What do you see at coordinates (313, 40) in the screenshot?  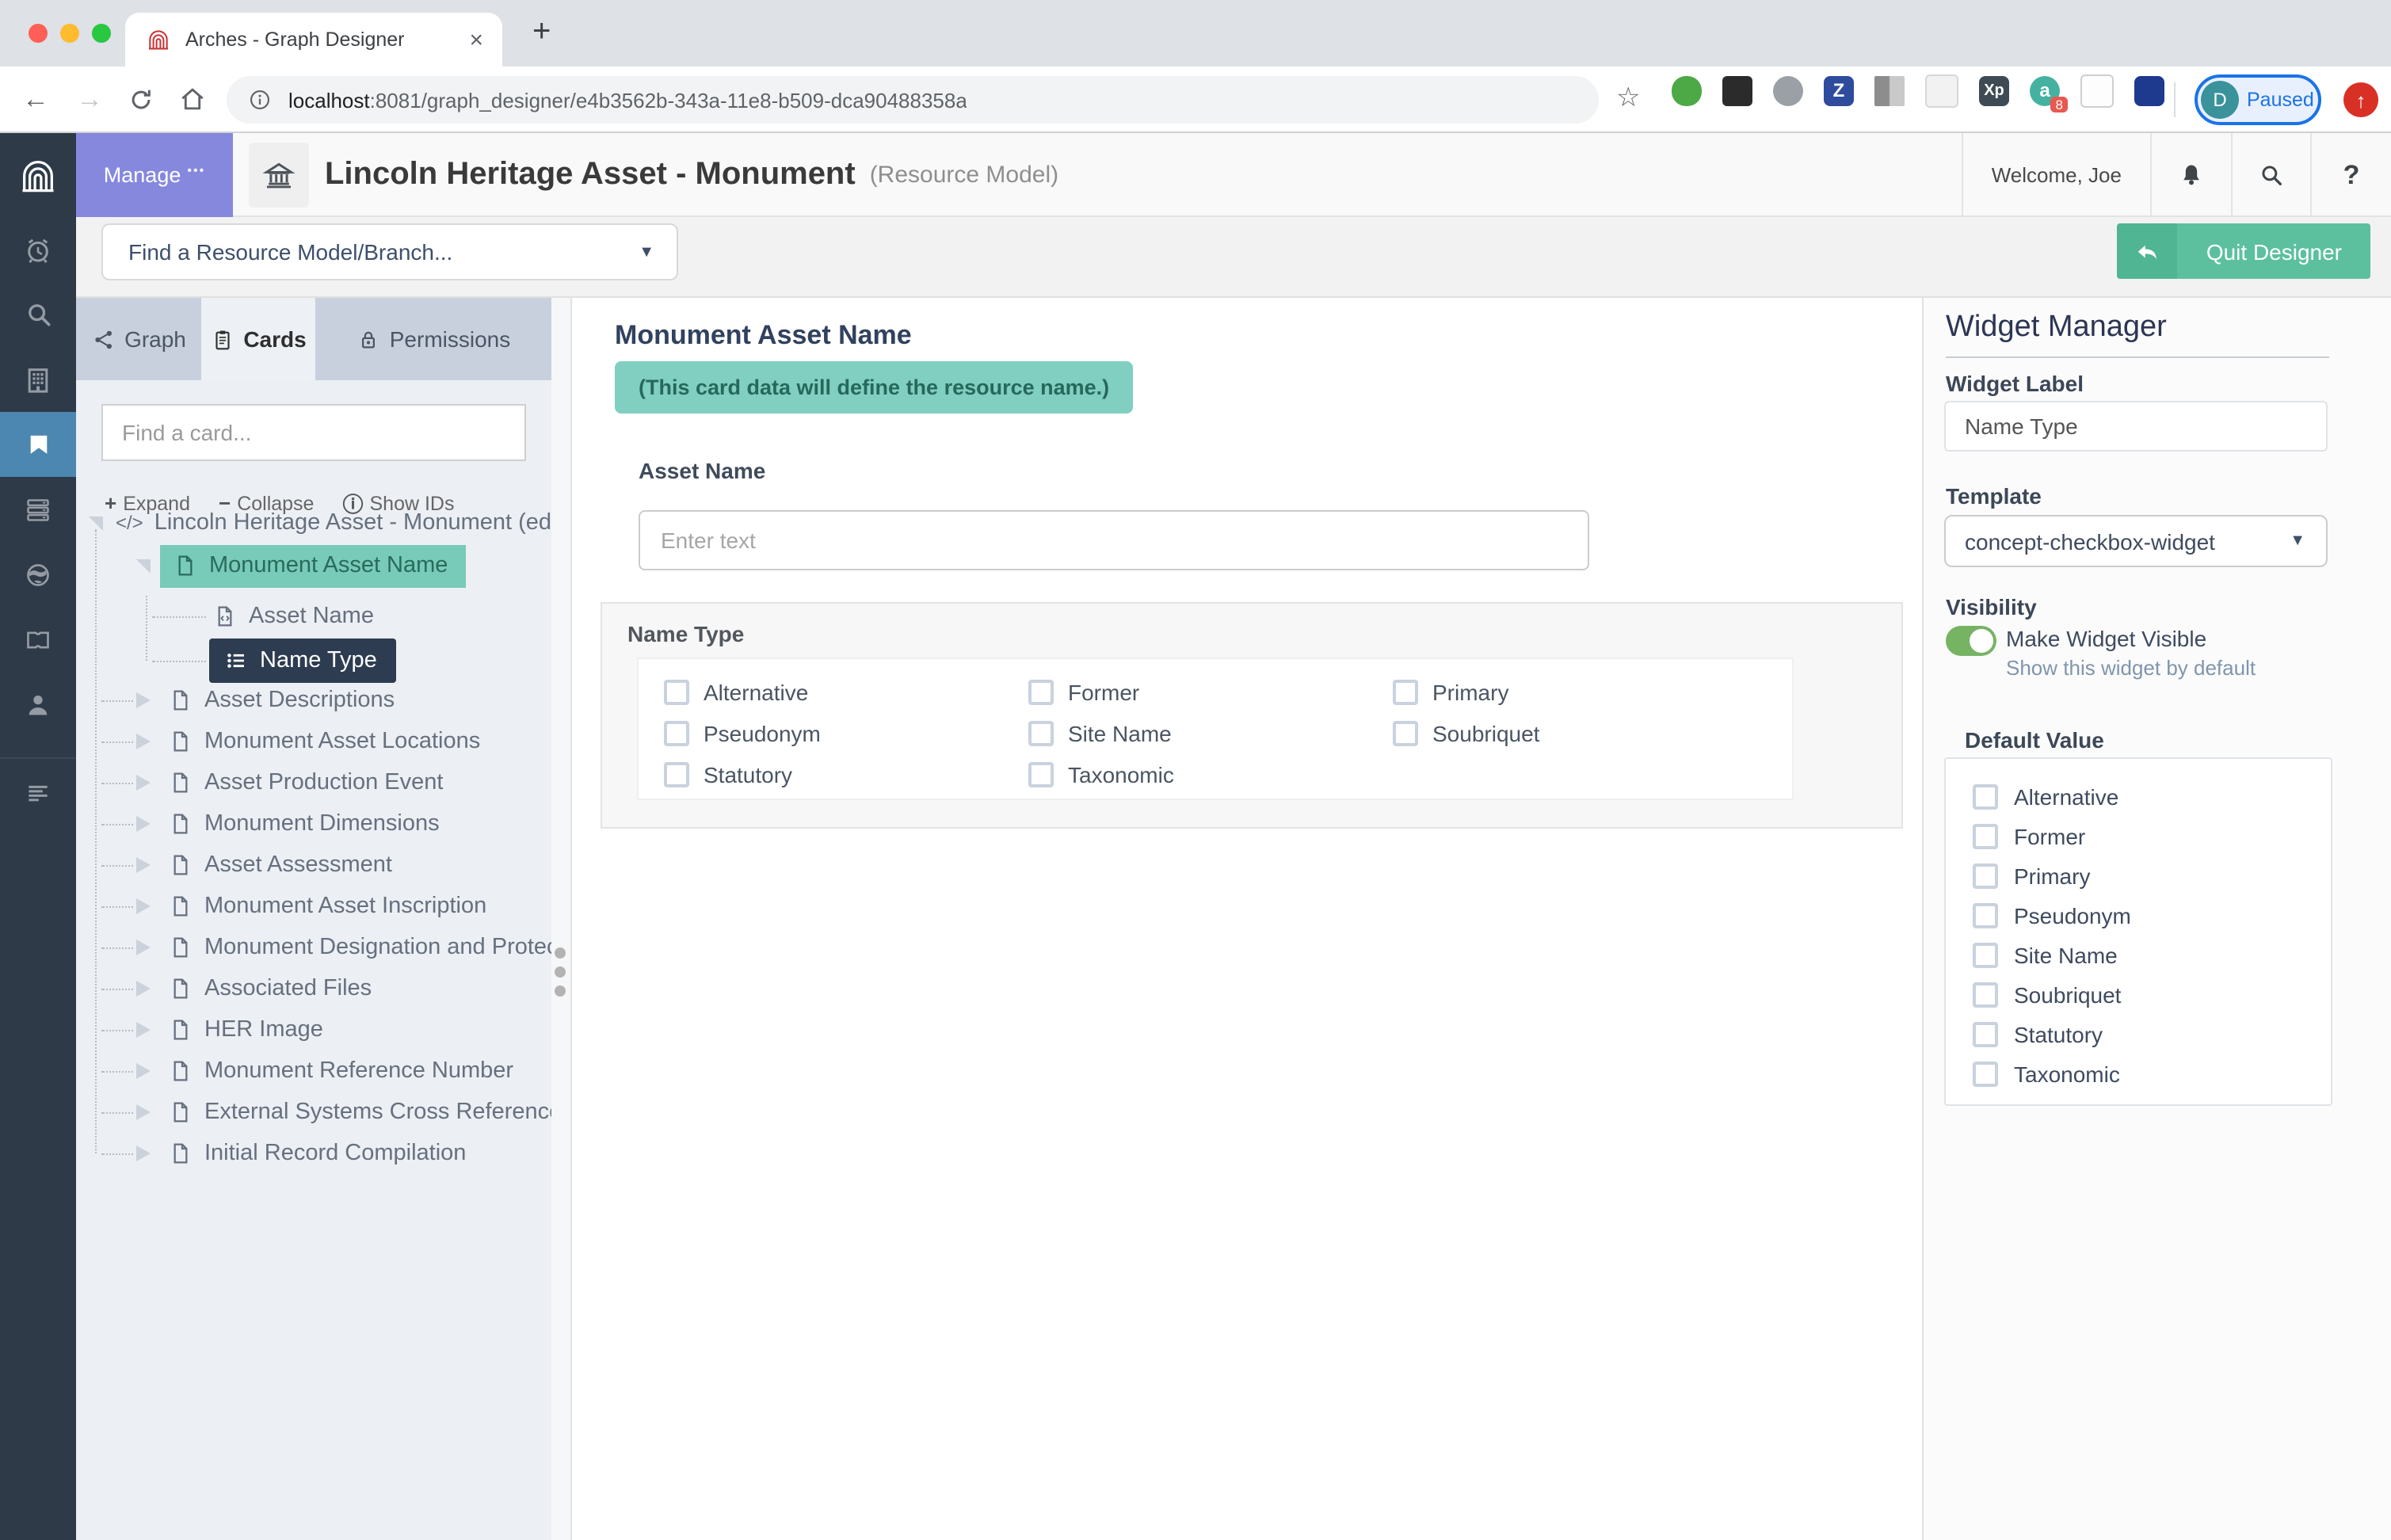 I see `browser-tab: Arches - Graph Designer ×` at bounding box center [313, 40].